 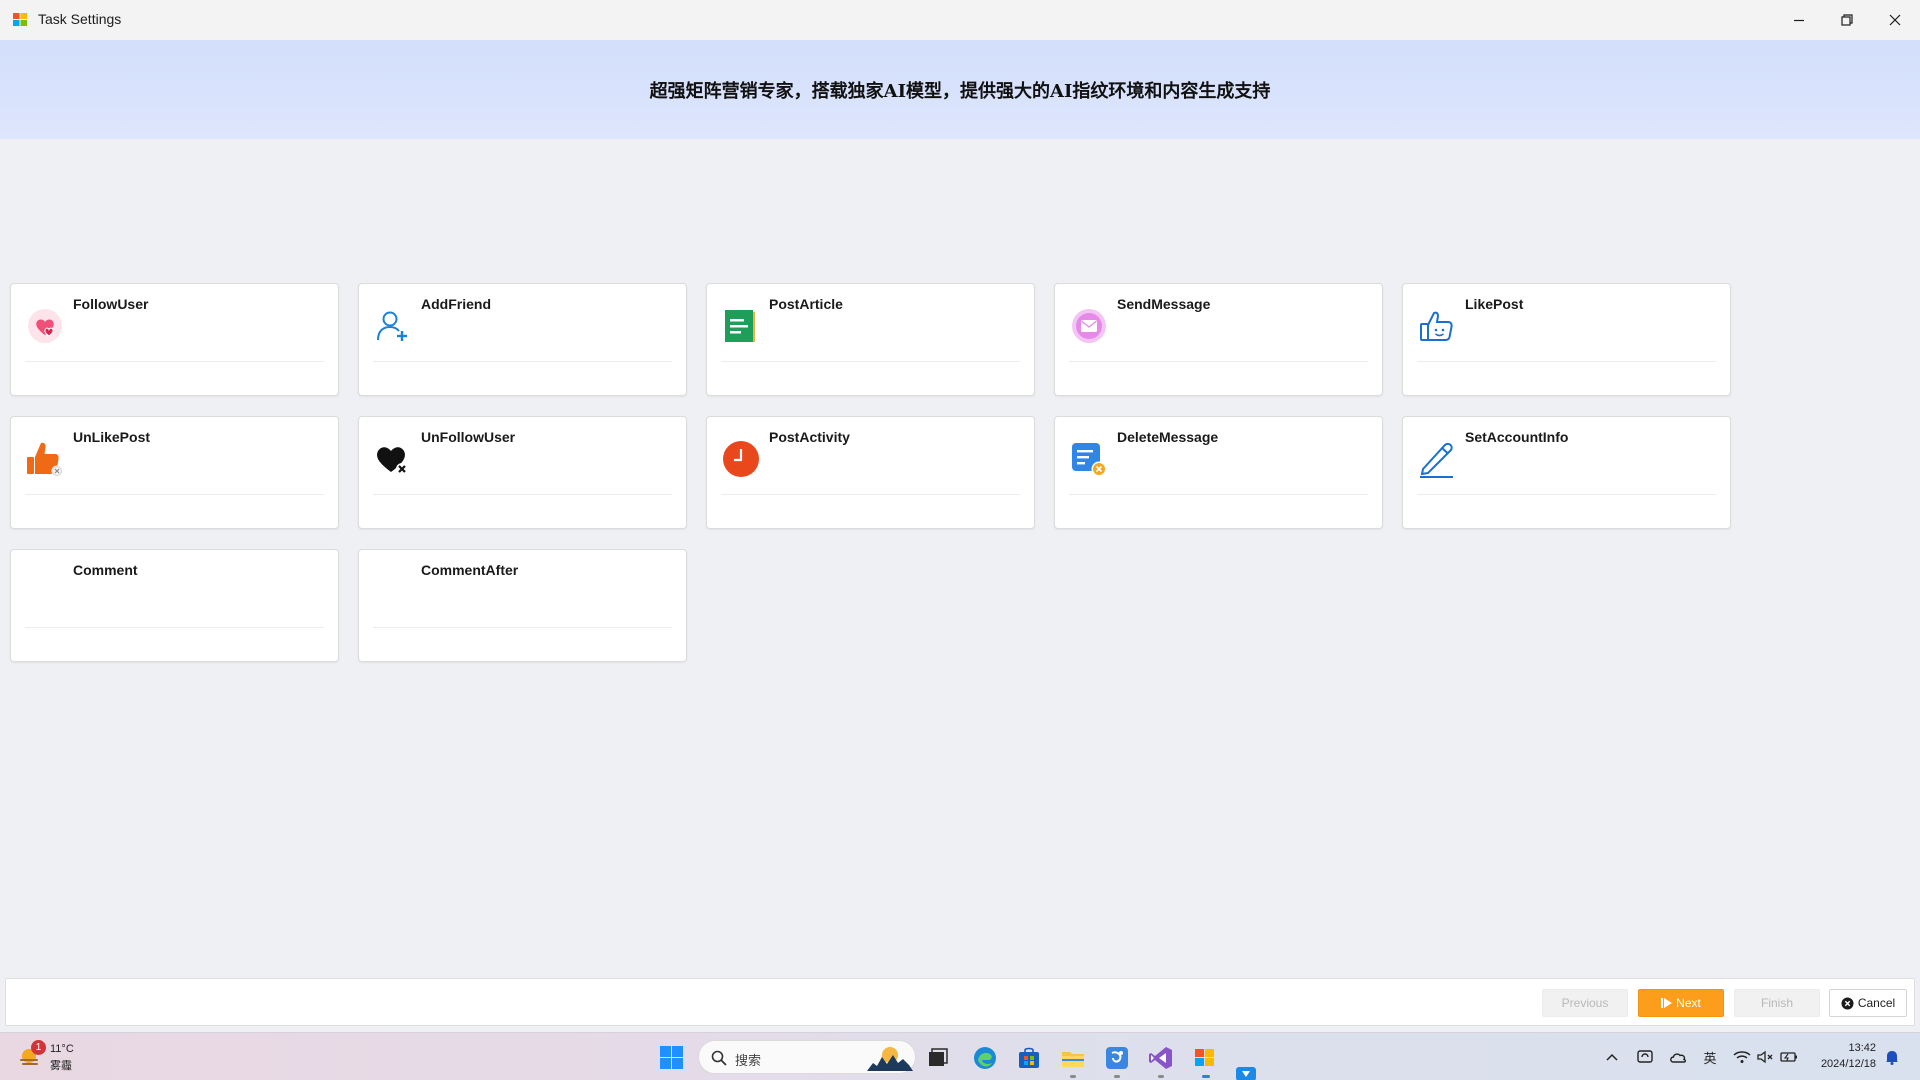 What do you see at coordinates (45, 326) in the screenshot?
I see `heart-icon` at bounding box center [45, 326].